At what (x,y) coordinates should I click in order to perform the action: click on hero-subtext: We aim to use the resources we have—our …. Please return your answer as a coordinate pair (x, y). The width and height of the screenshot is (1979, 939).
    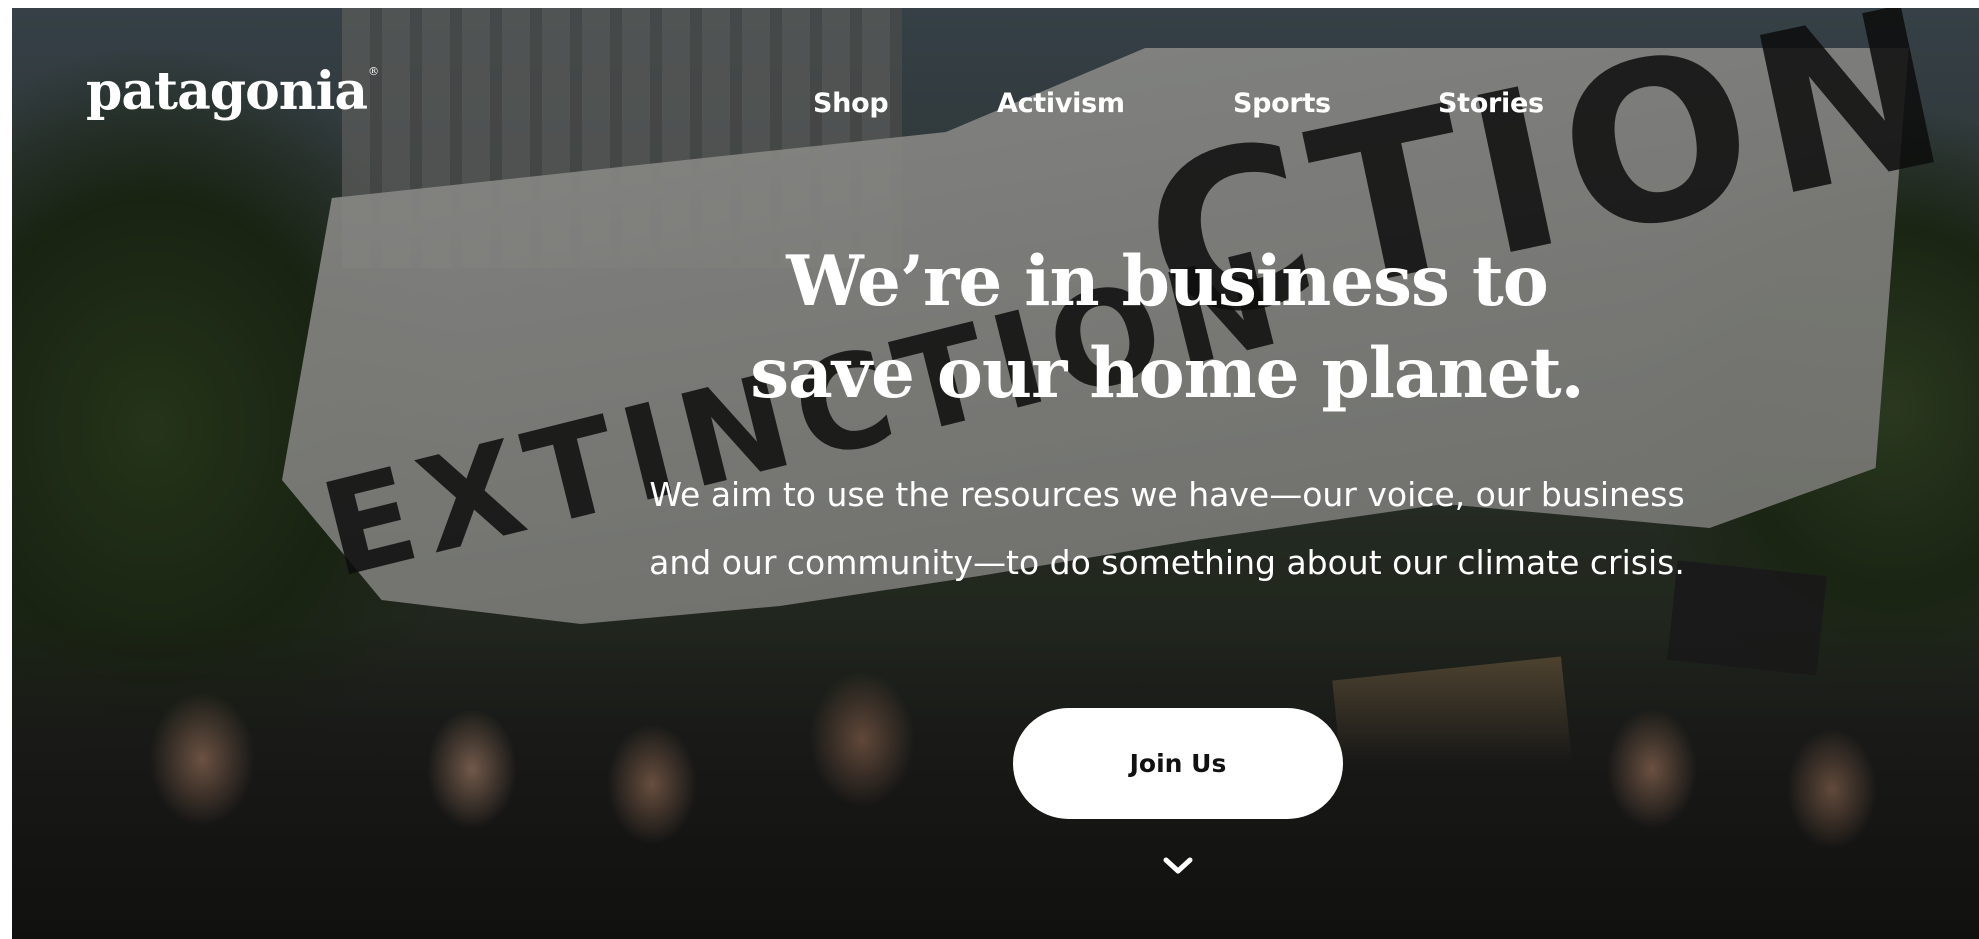
    Looking at the image, I should click on (1167, 528).